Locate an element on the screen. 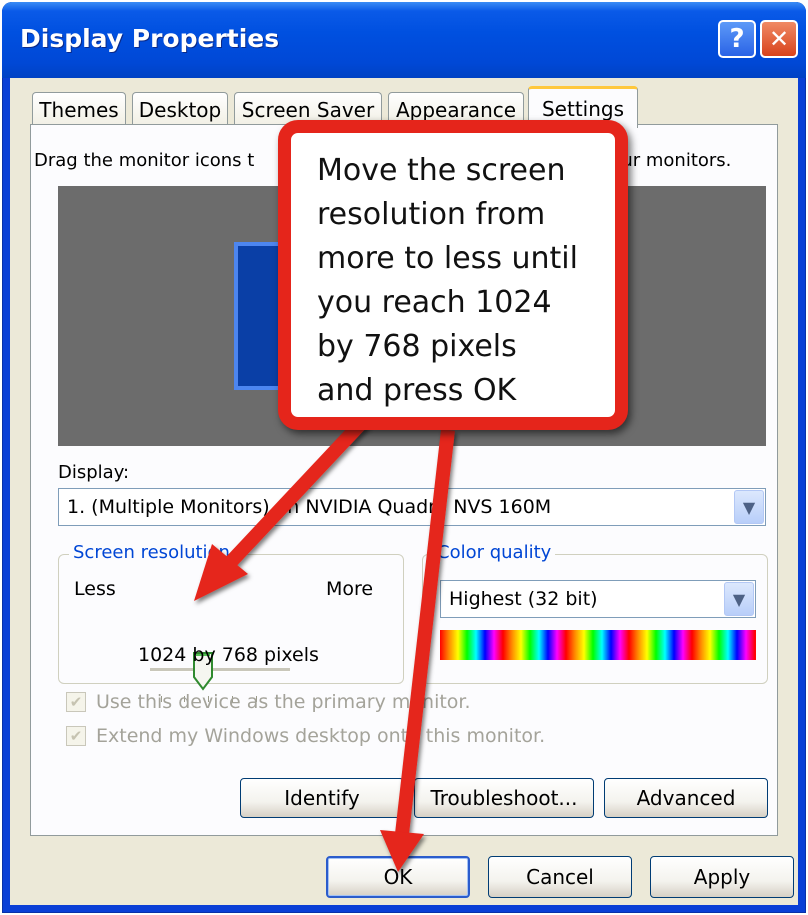 The width and height of the screenshot is (808, 915). question-mark-icon: ? is located at coordinates (737, 39).